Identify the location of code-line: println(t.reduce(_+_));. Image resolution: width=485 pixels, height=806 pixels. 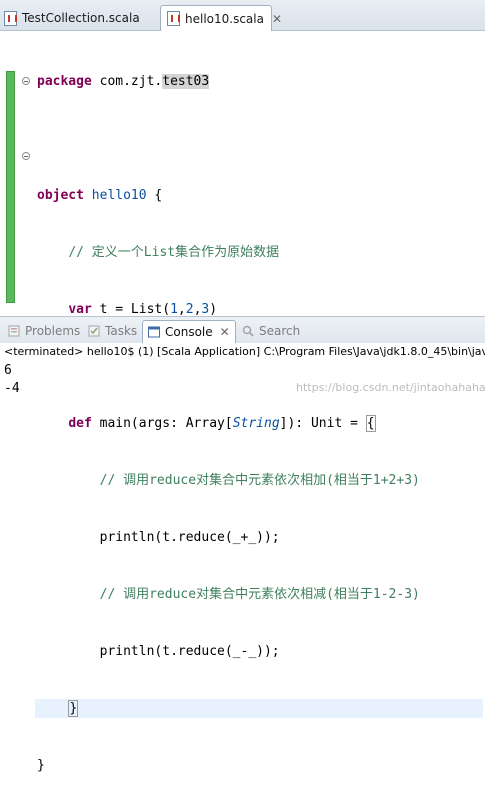
(189, 537).